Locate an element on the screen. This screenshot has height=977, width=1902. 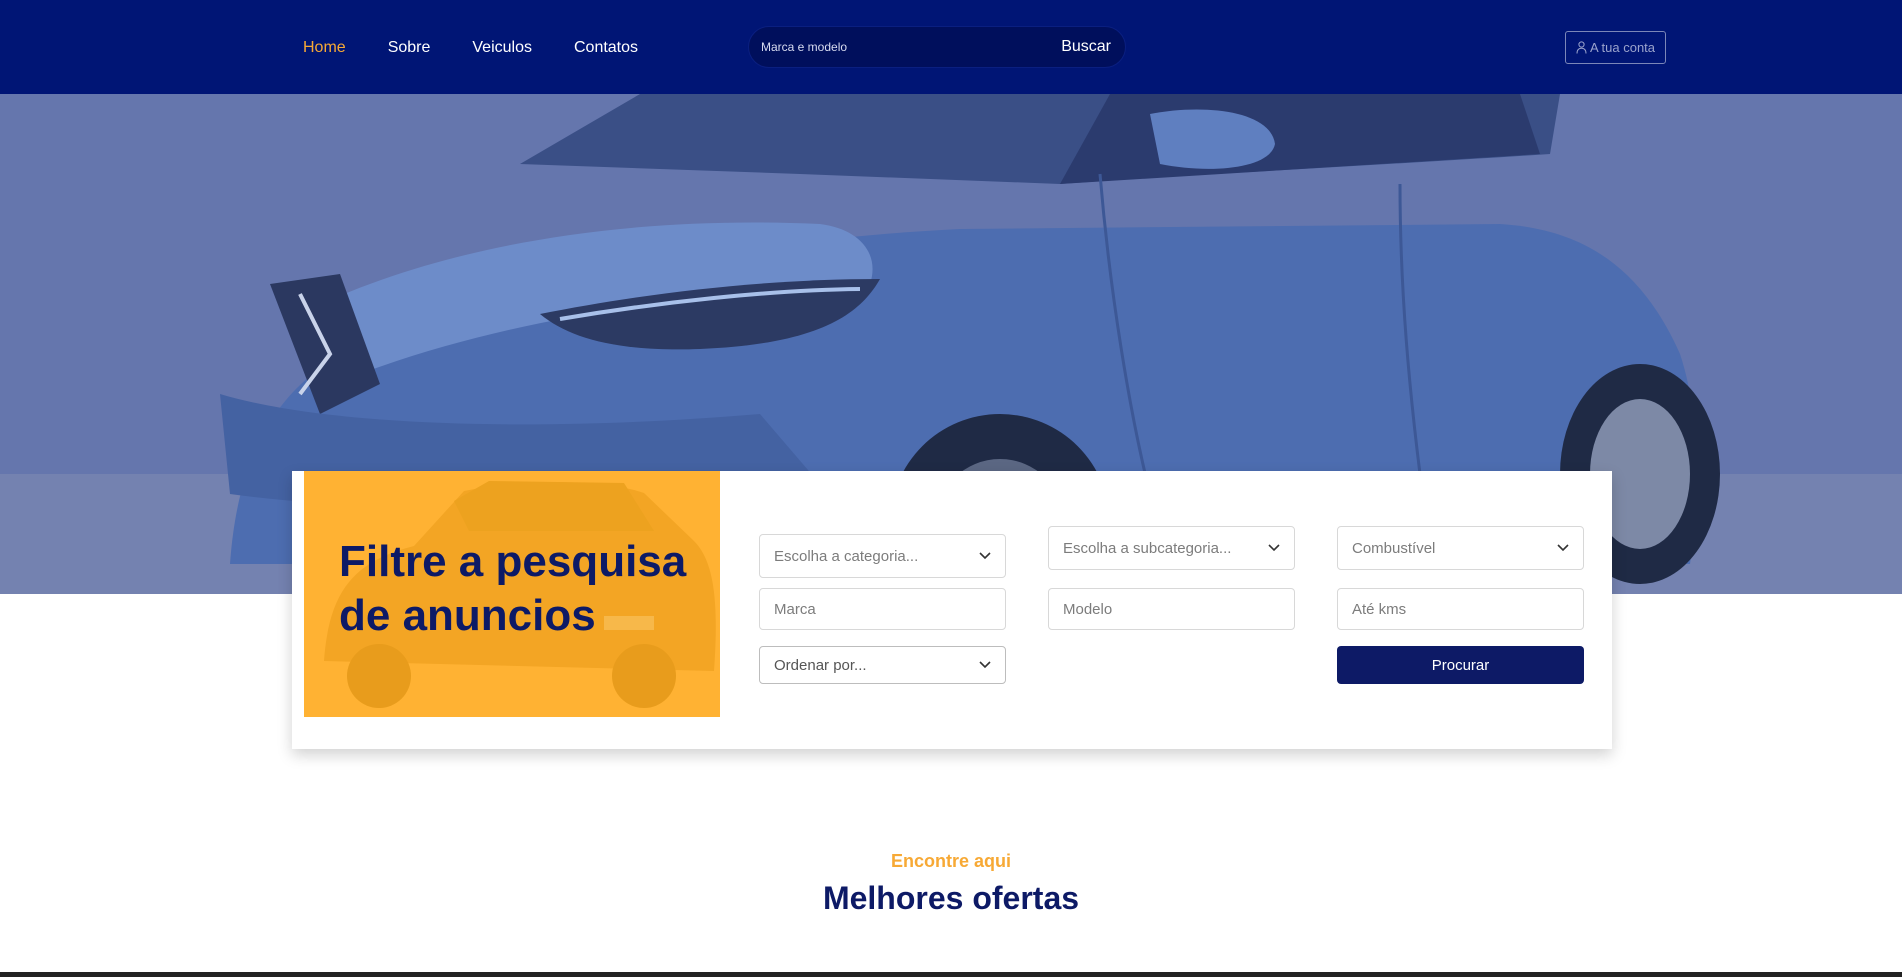
fuel-select: Combustível is located at coordinates (1460, 548).